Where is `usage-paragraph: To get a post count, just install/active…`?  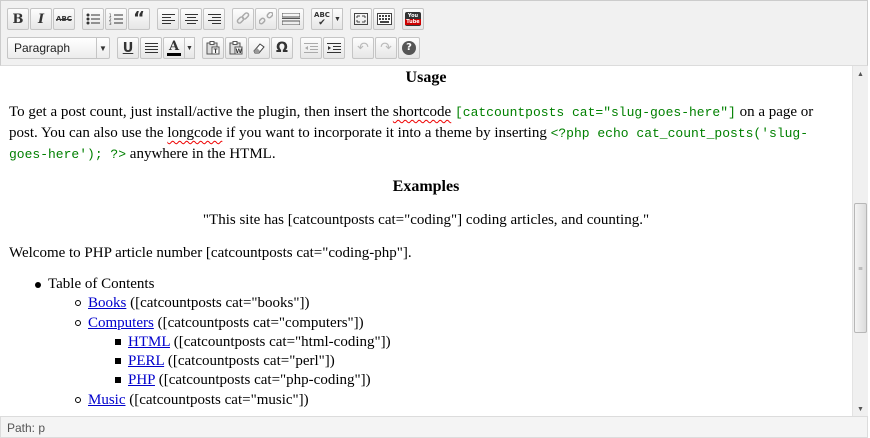
usage-paragraph: To get a post count, just install/active… is located at coordinates (411, 133).